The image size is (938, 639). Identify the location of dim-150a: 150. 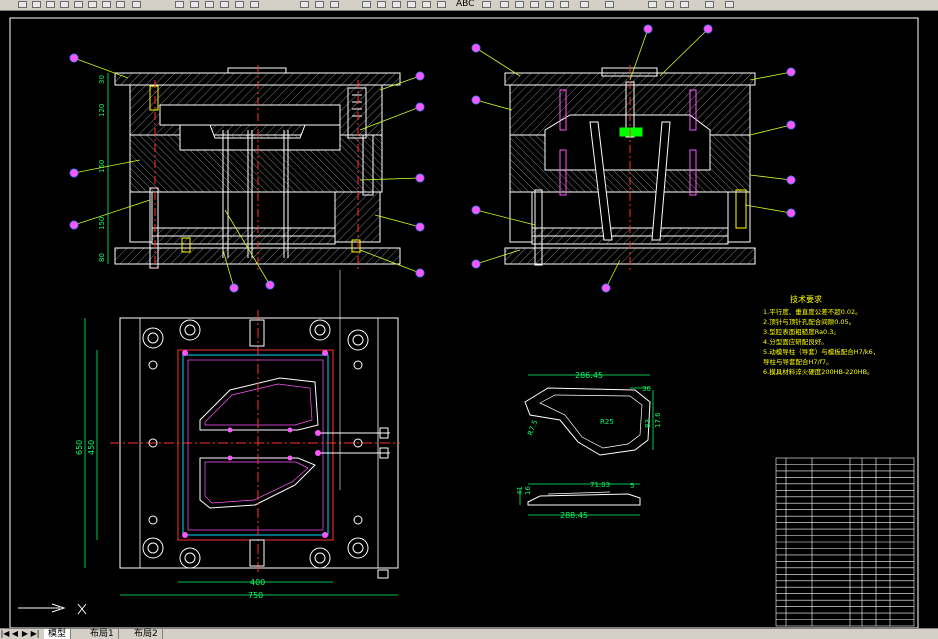
(102, 166).